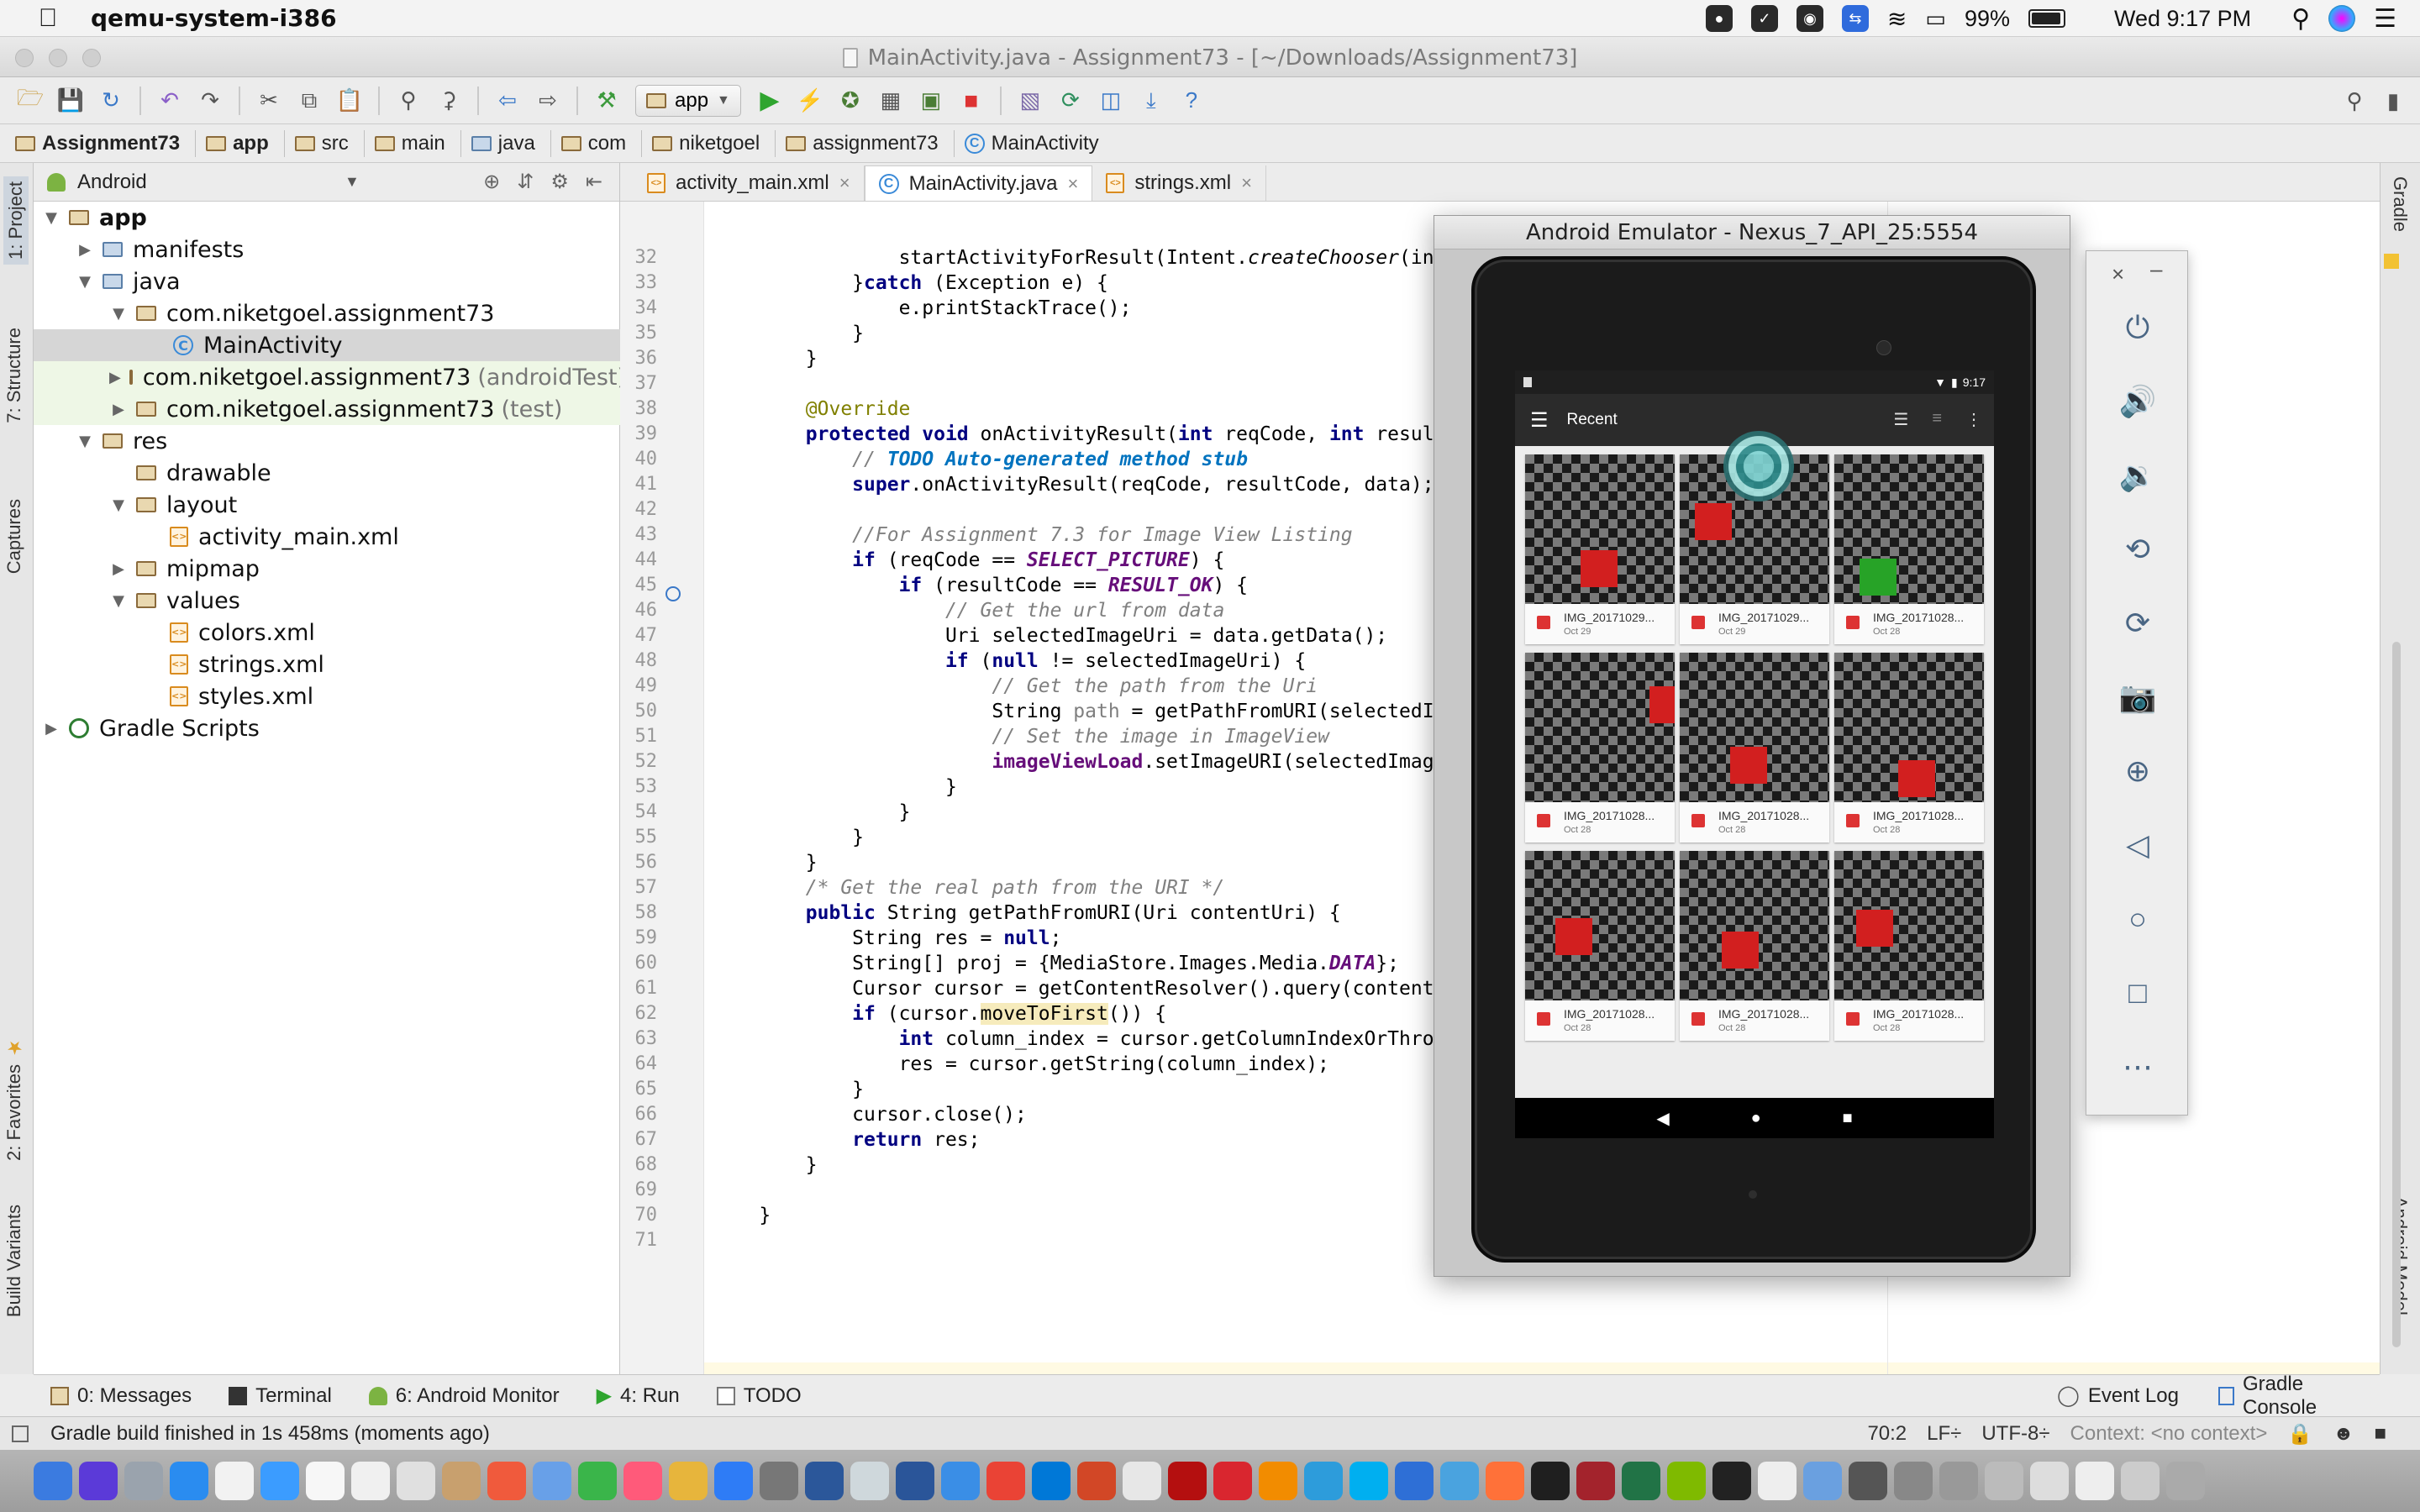 The height and width of the screenshot is (1512, 2420). What do you see at coordinates (968, 560) in the screenshot?
I see `code-line-44: if (reqCode == SELECT_PICTURE) {` at bounding box center [968, 560].